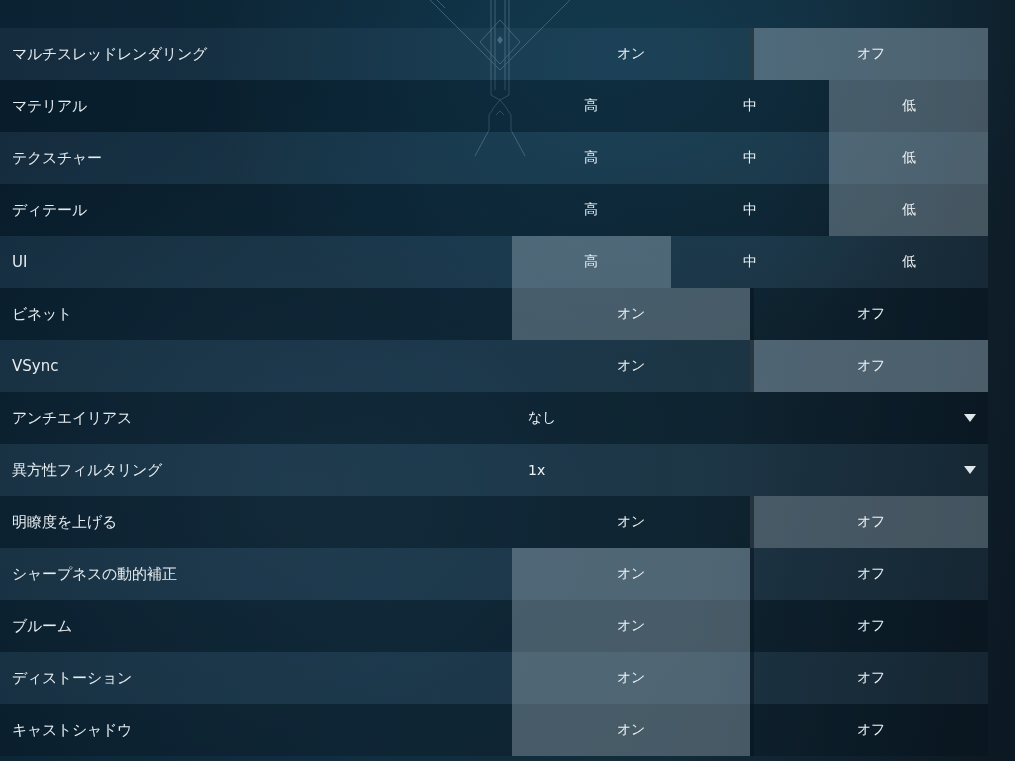 The image size is (1015, 761). Describe the element at coordinates (49, 210) in the screenshot. I see `setting-label: ディテール` at that location.